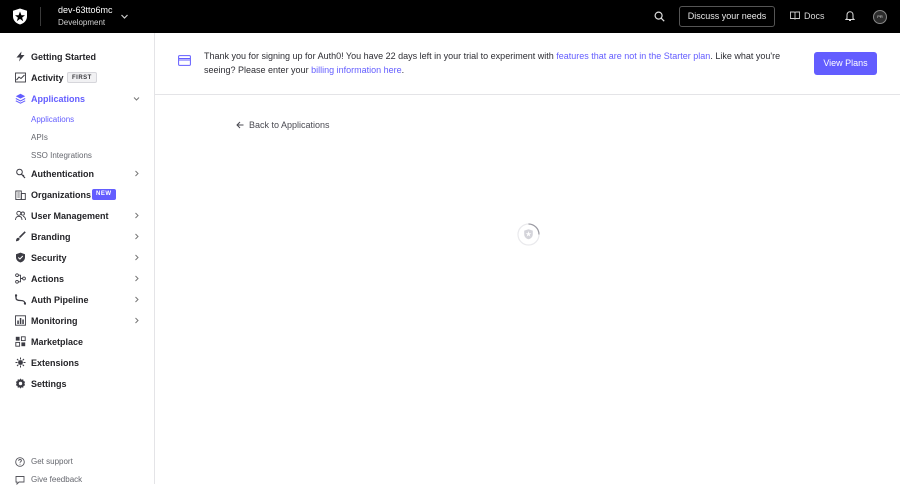 Image resolution: width=900 pixels, height=486 pixels. I want to click on marketplace-icon, so click(20, 341).